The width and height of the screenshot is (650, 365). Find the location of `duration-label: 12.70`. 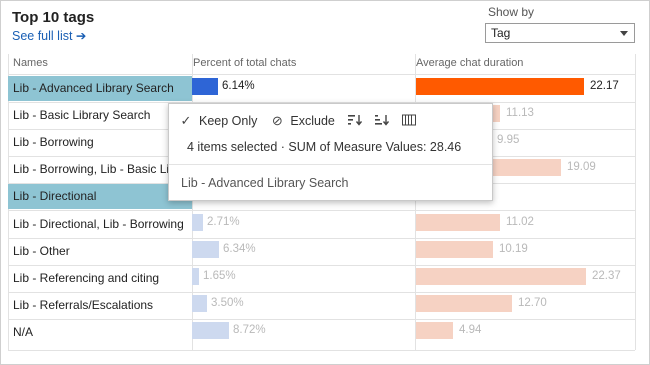

duration-label: 12.70 is located at coordinates (532, 302).